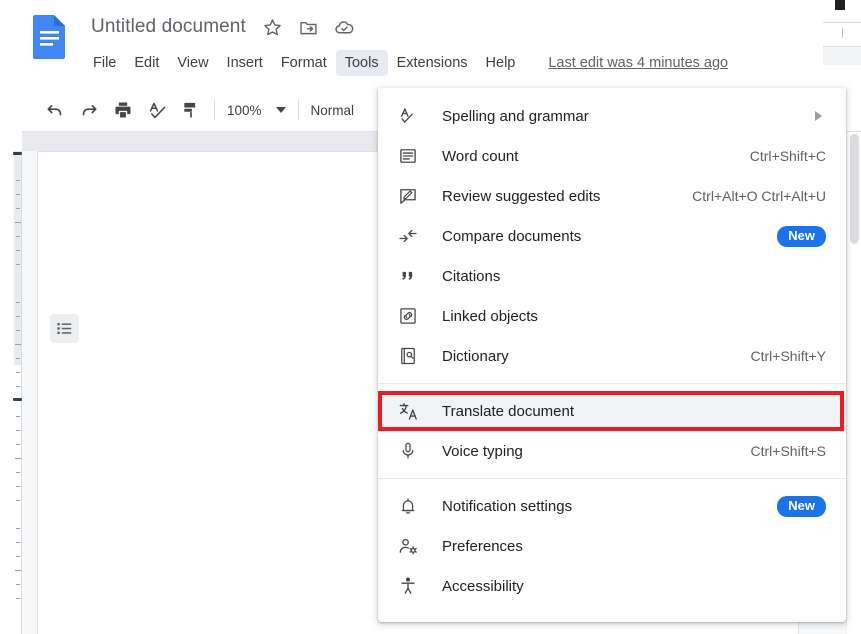 Image resolution: width=861 pixels, height=634 pixels. I want to click on scroll-marker, so click(840, 5).